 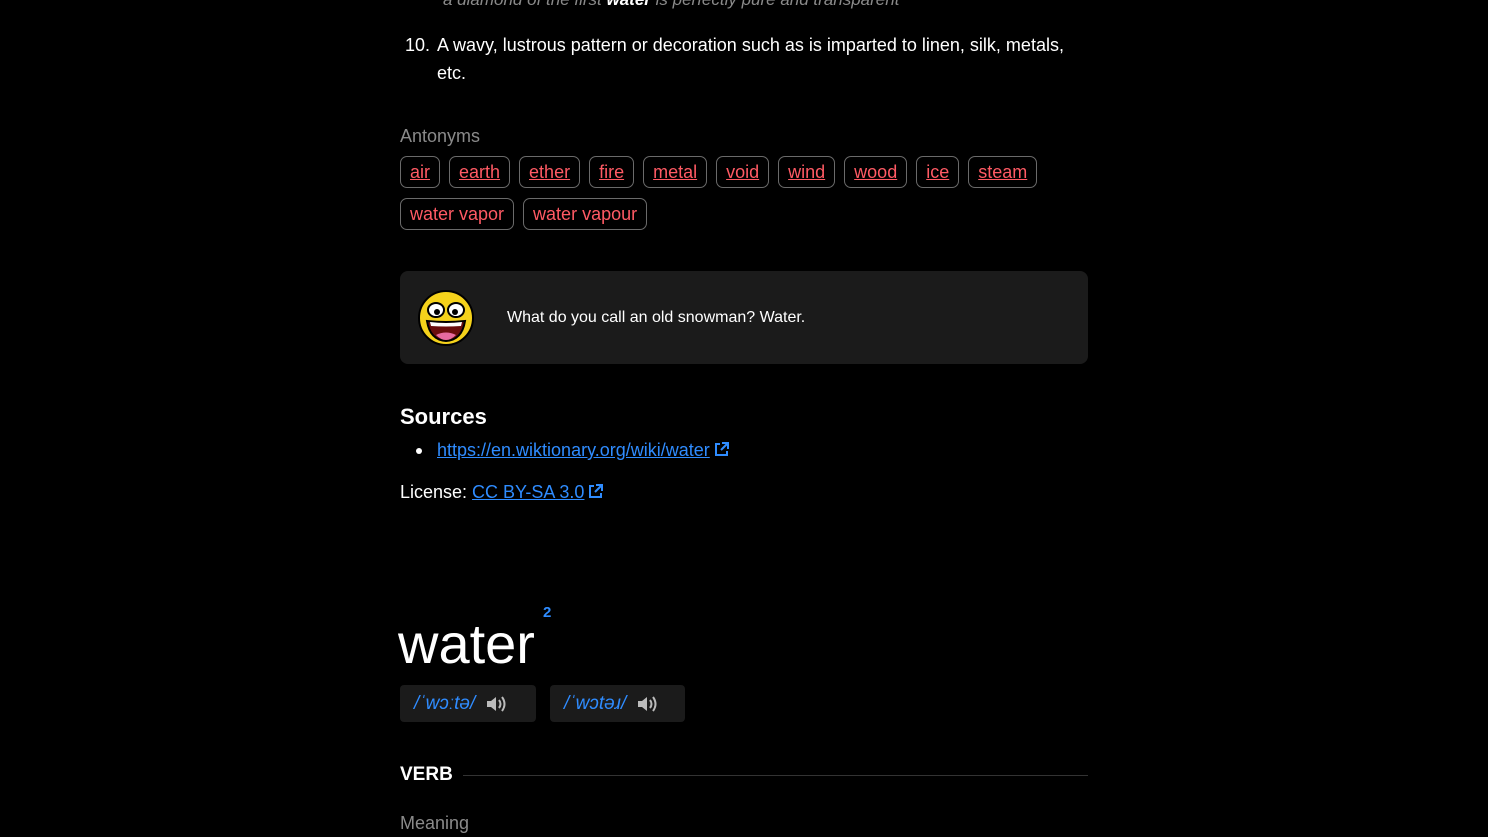 What do you see at coordinates (585, 214) in the screenshot?
I see `antonym-chip: water vapour` at bounding box center [585, 214].